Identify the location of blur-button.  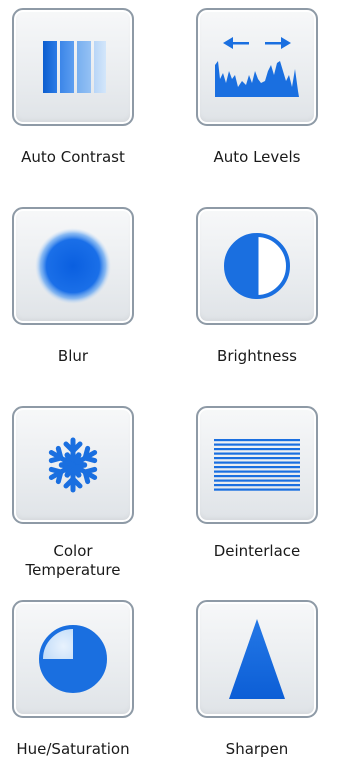
(73, 266).